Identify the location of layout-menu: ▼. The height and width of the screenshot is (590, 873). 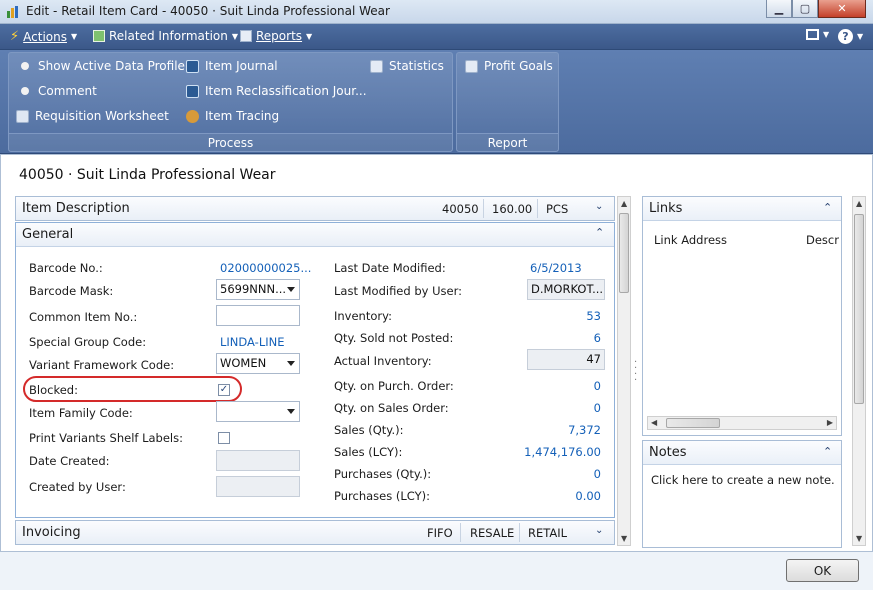
(817, 34).